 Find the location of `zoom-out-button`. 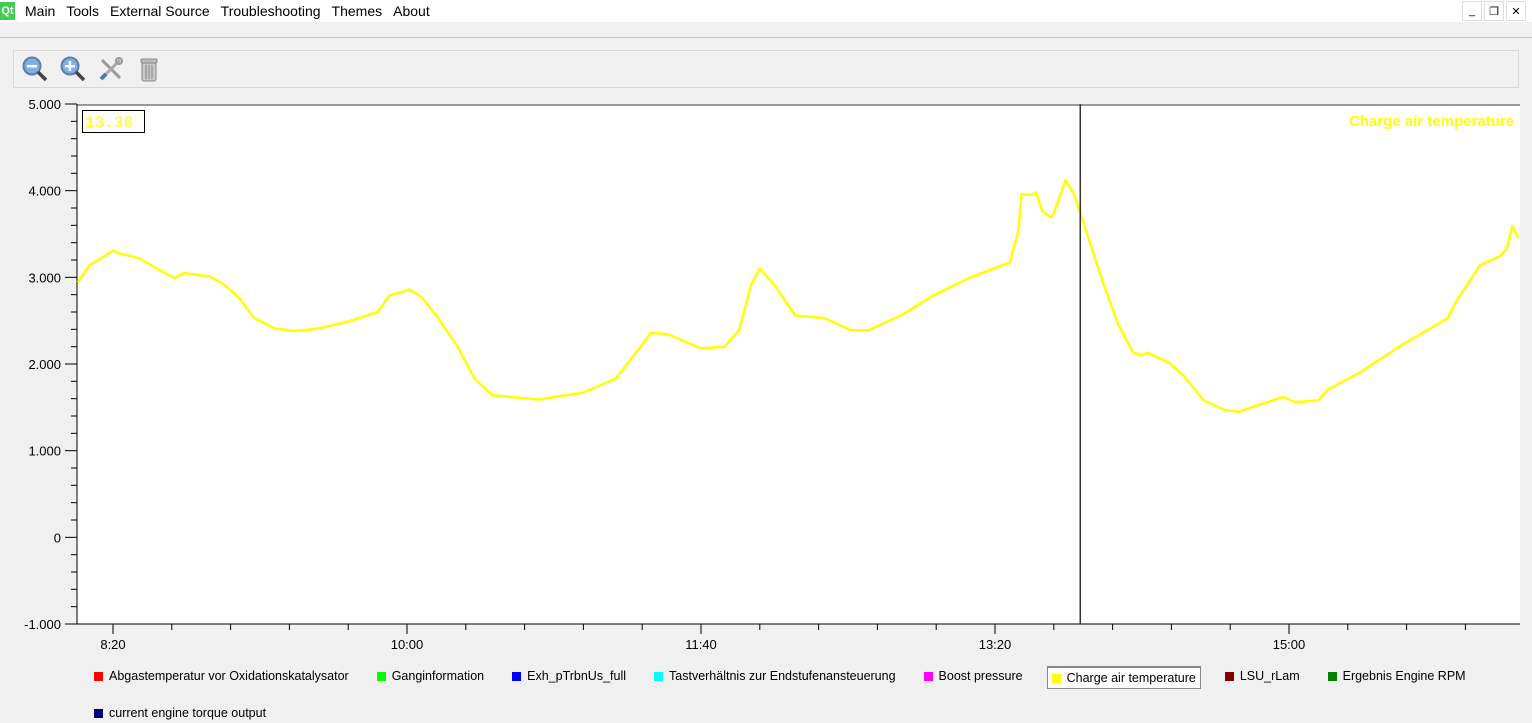

zoom-out-button is located at coordinates (35, 69).